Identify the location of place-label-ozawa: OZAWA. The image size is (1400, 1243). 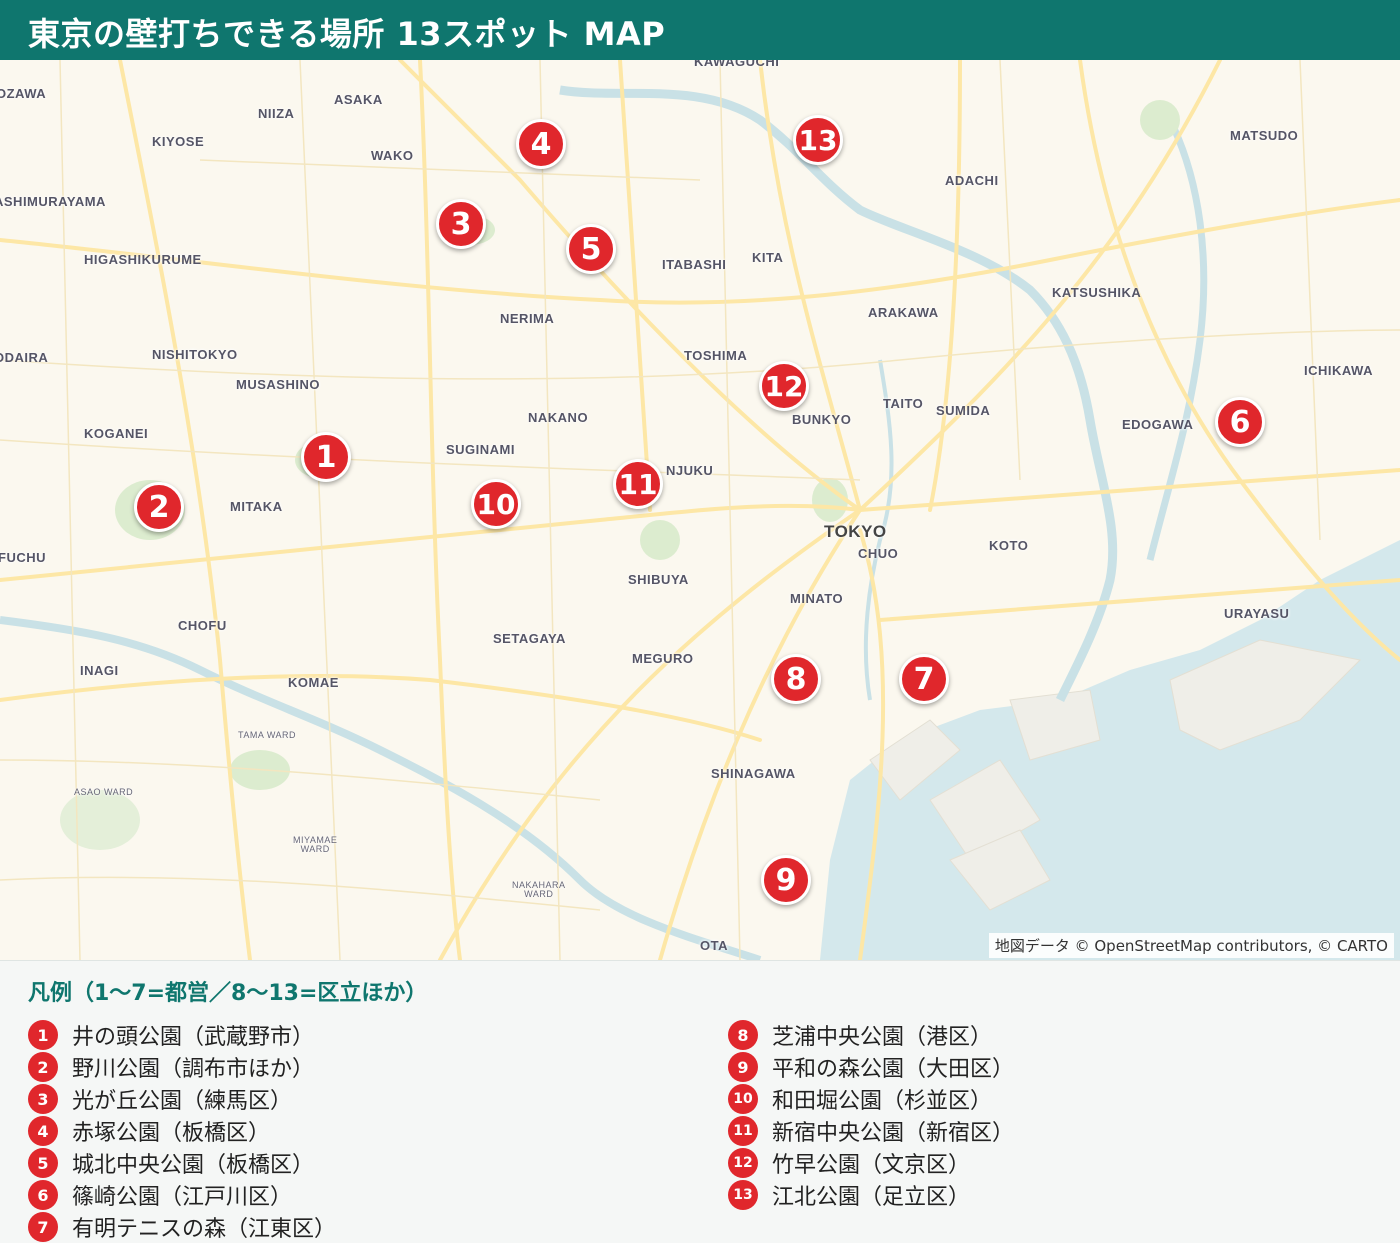
(23, 93).